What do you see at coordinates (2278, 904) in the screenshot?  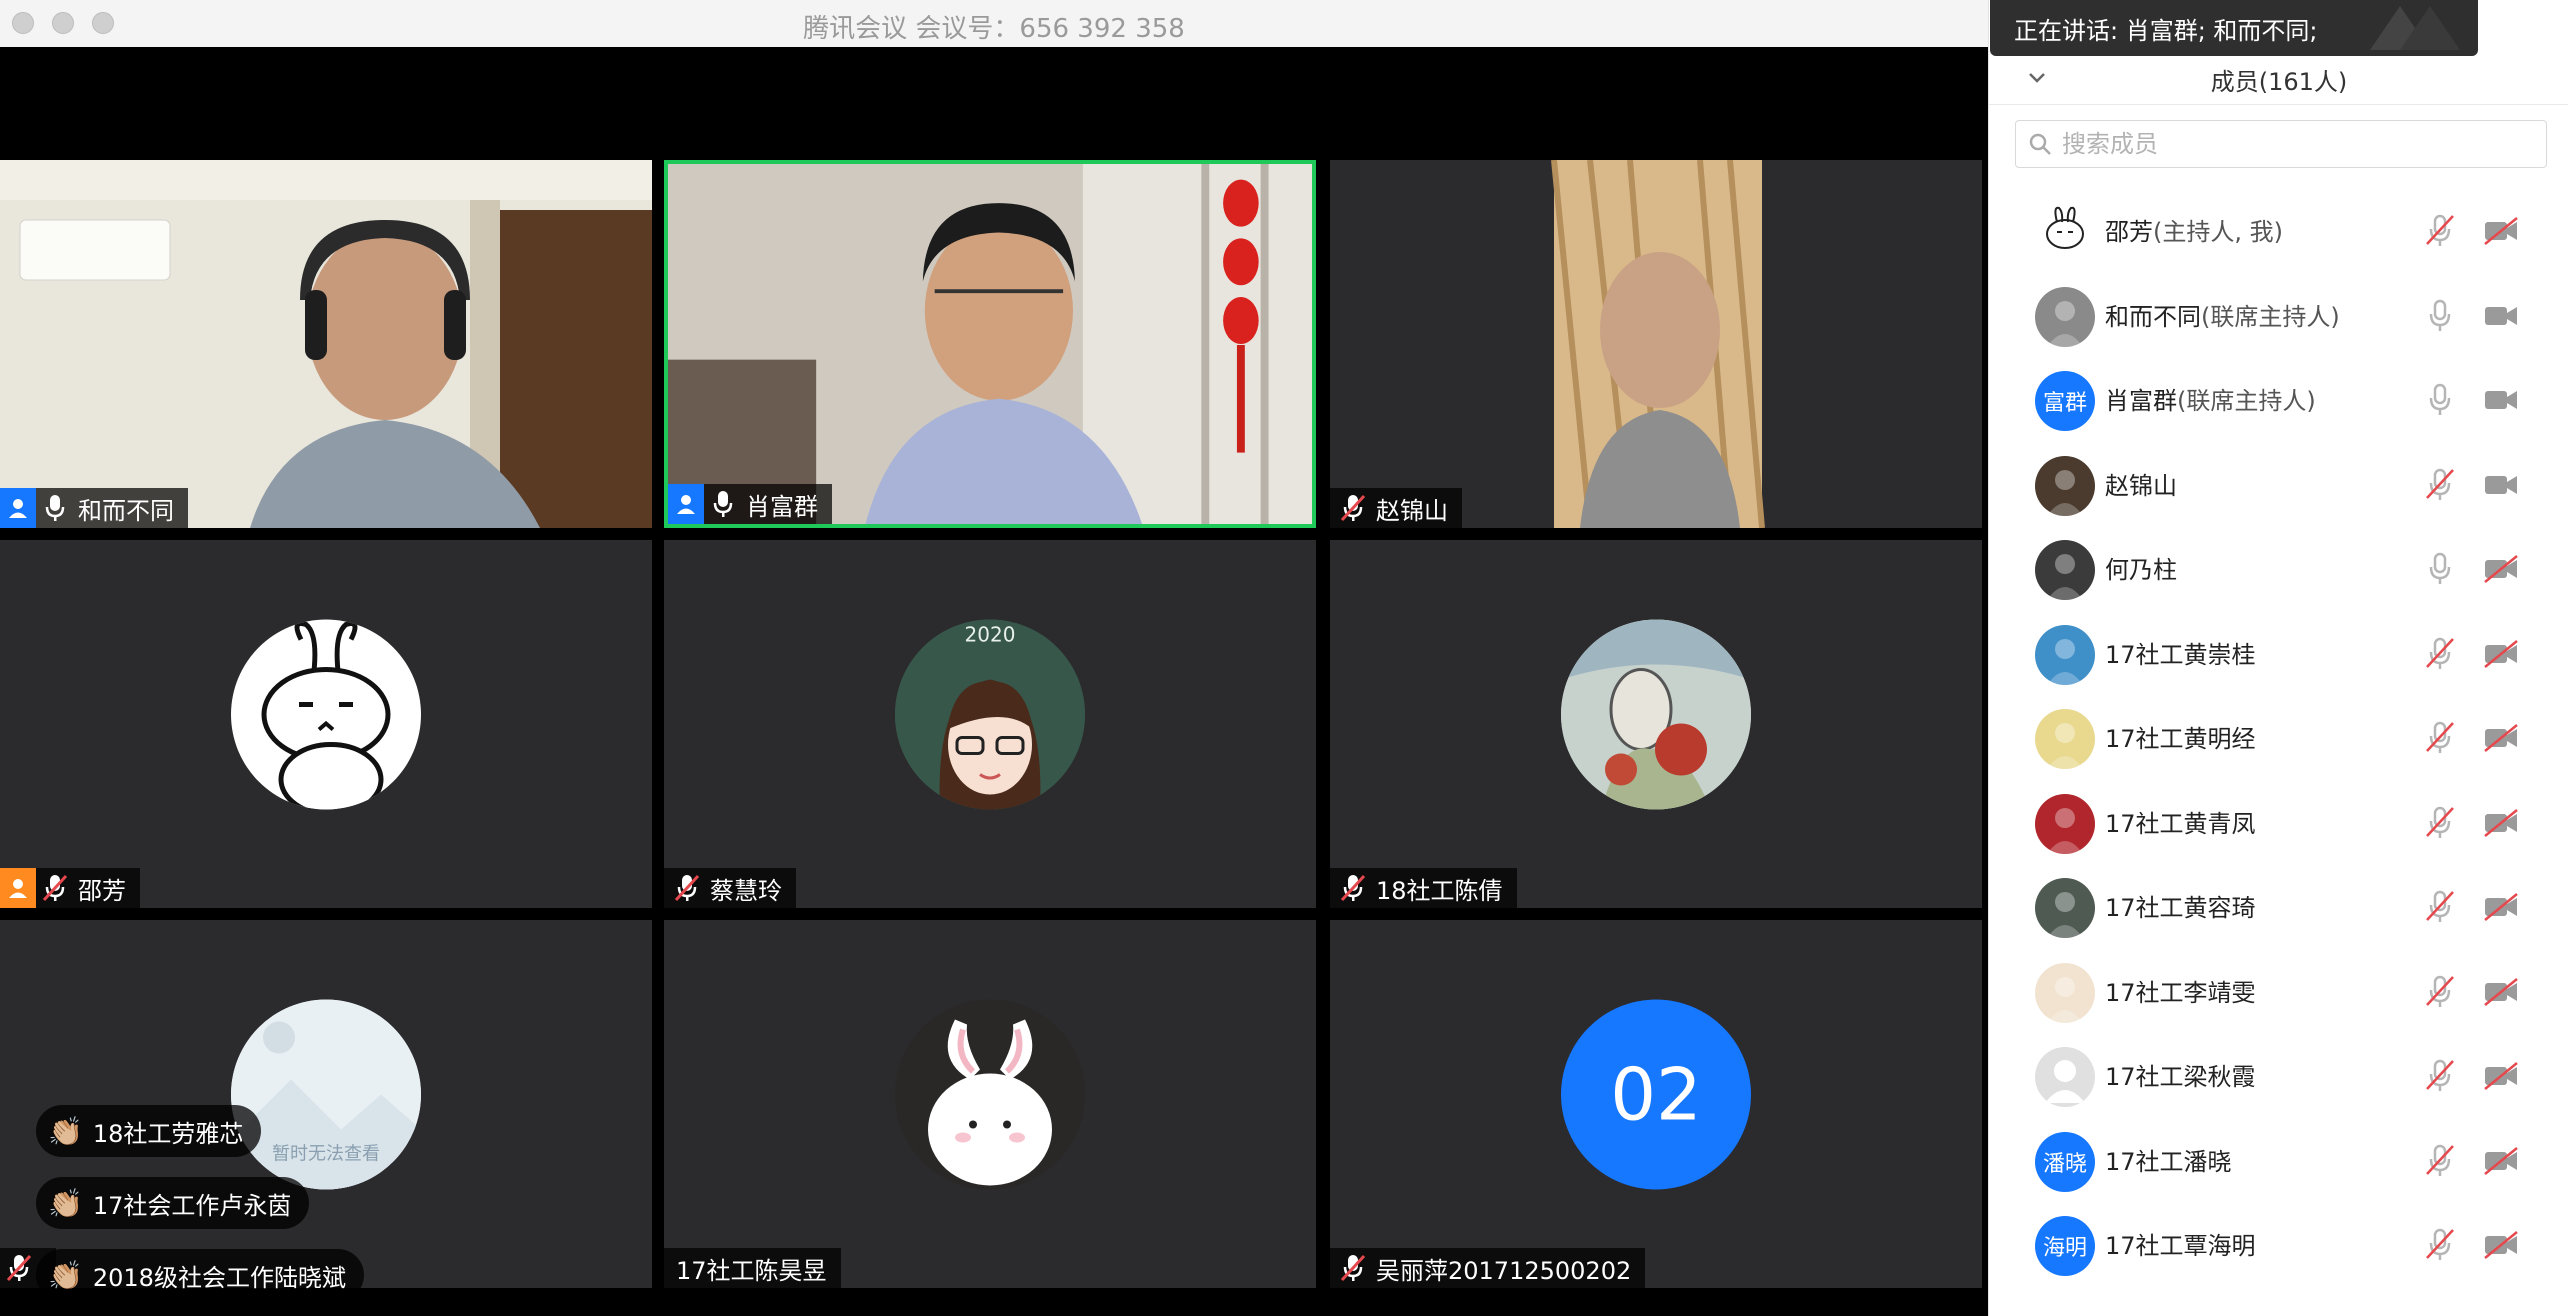 I see `member-row: 17社工黄容琦` at bounding box center [2278, 904].